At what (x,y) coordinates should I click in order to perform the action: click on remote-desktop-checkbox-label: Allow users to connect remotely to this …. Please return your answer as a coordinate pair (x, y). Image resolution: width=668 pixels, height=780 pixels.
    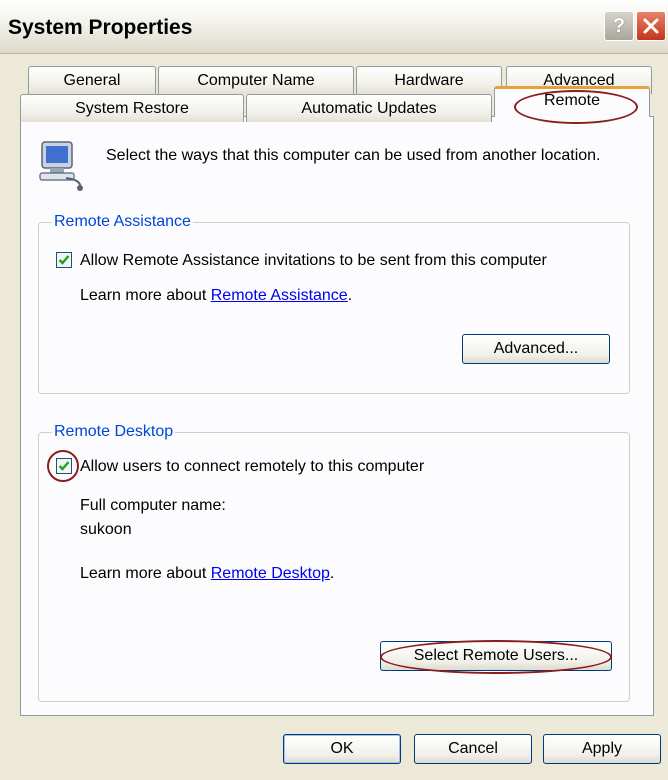
    Looking at the image, I should click on (252, 467).